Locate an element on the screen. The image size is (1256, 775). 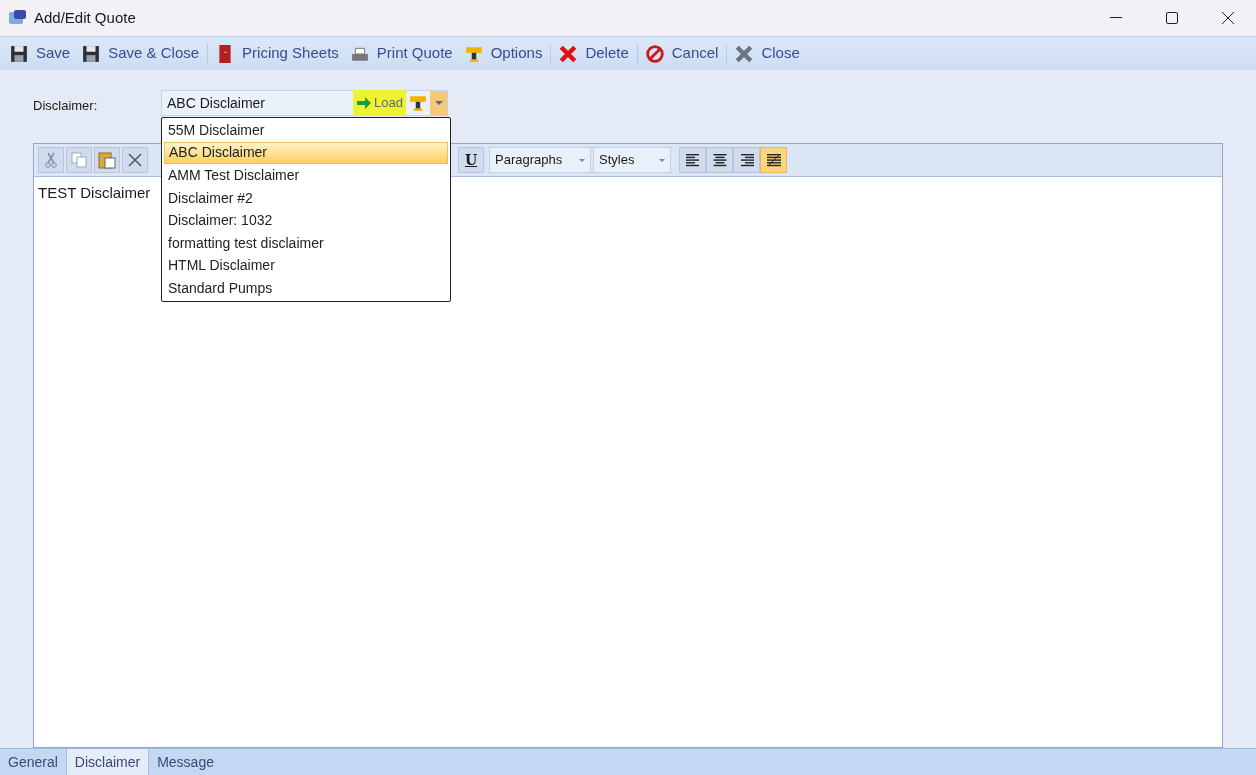
x-icon is located at coordinates (135, 160).